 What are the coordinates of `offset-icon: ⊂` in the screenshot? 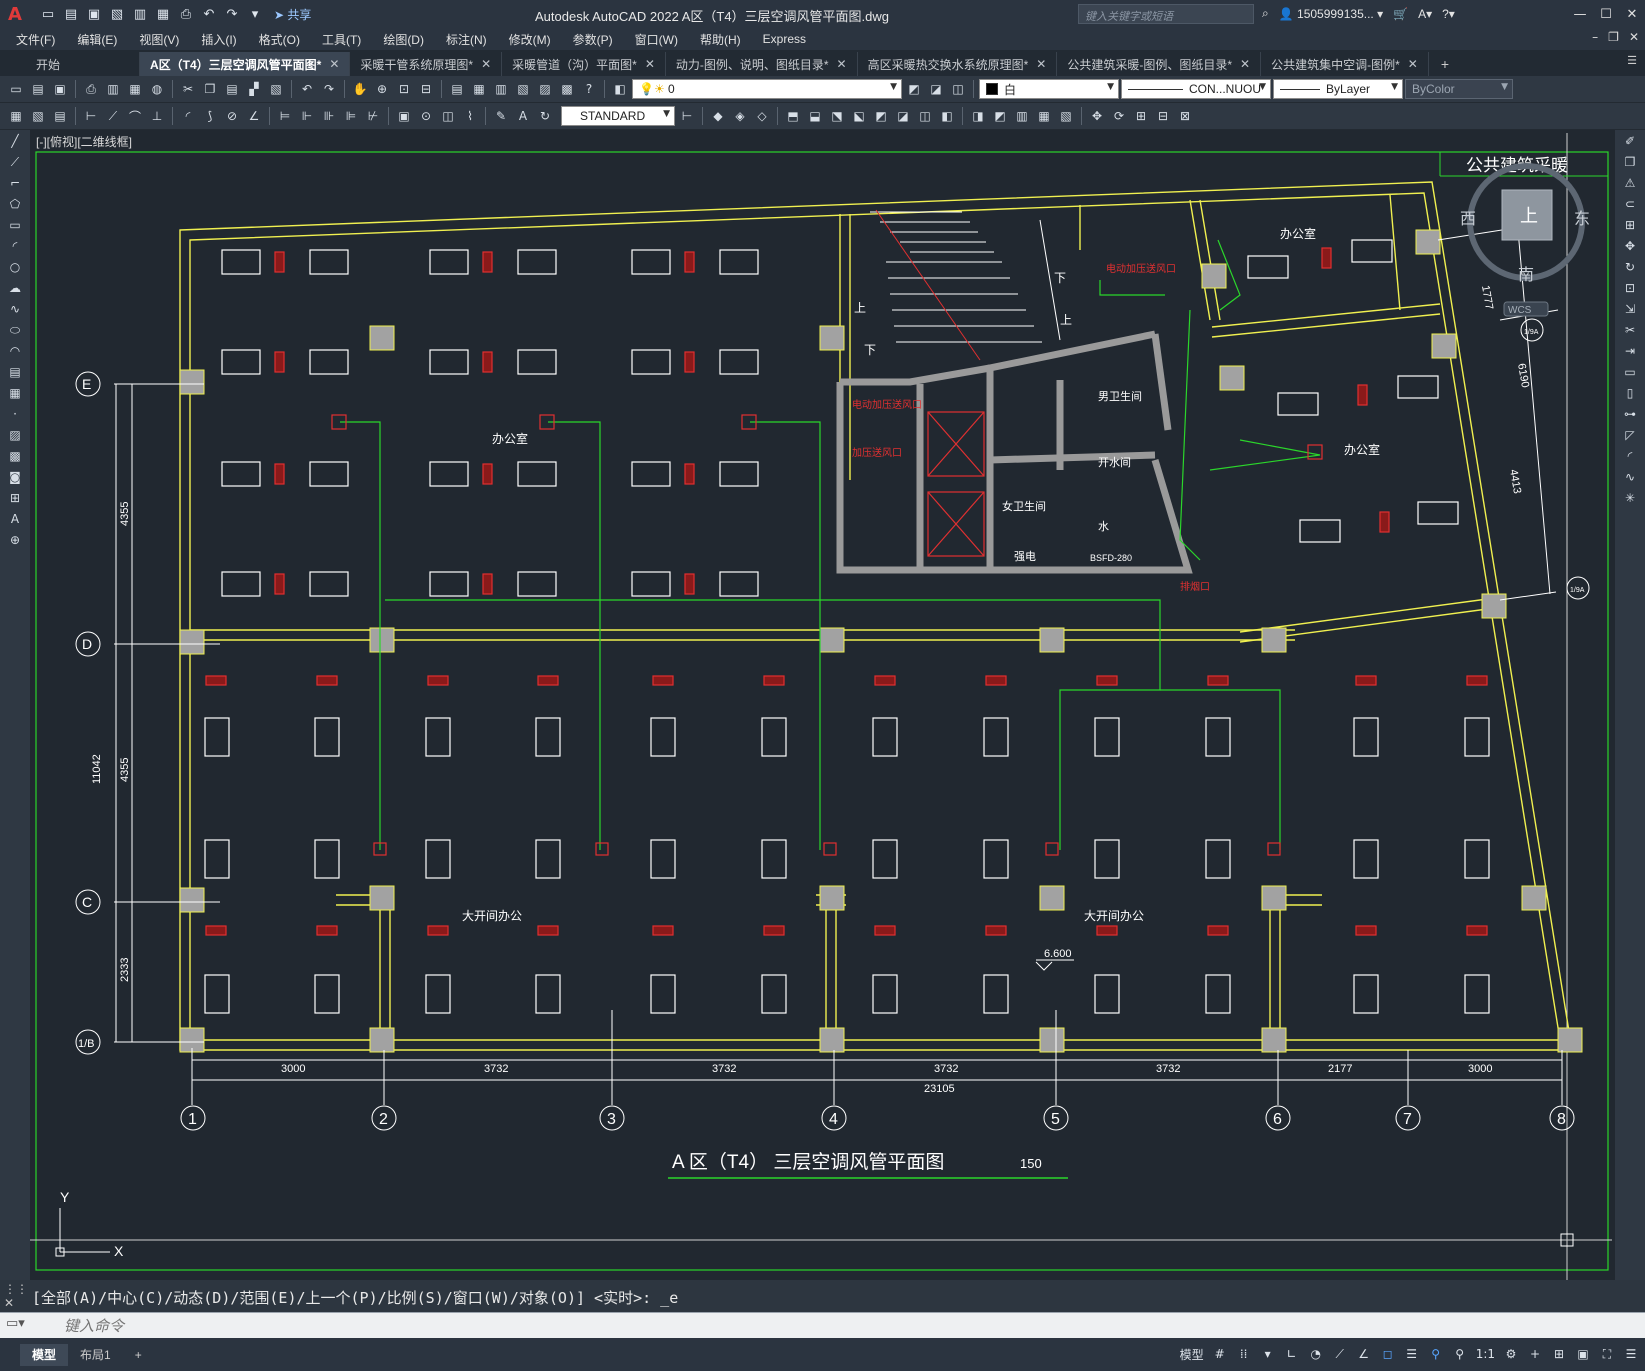 It's located at (1630, 204).